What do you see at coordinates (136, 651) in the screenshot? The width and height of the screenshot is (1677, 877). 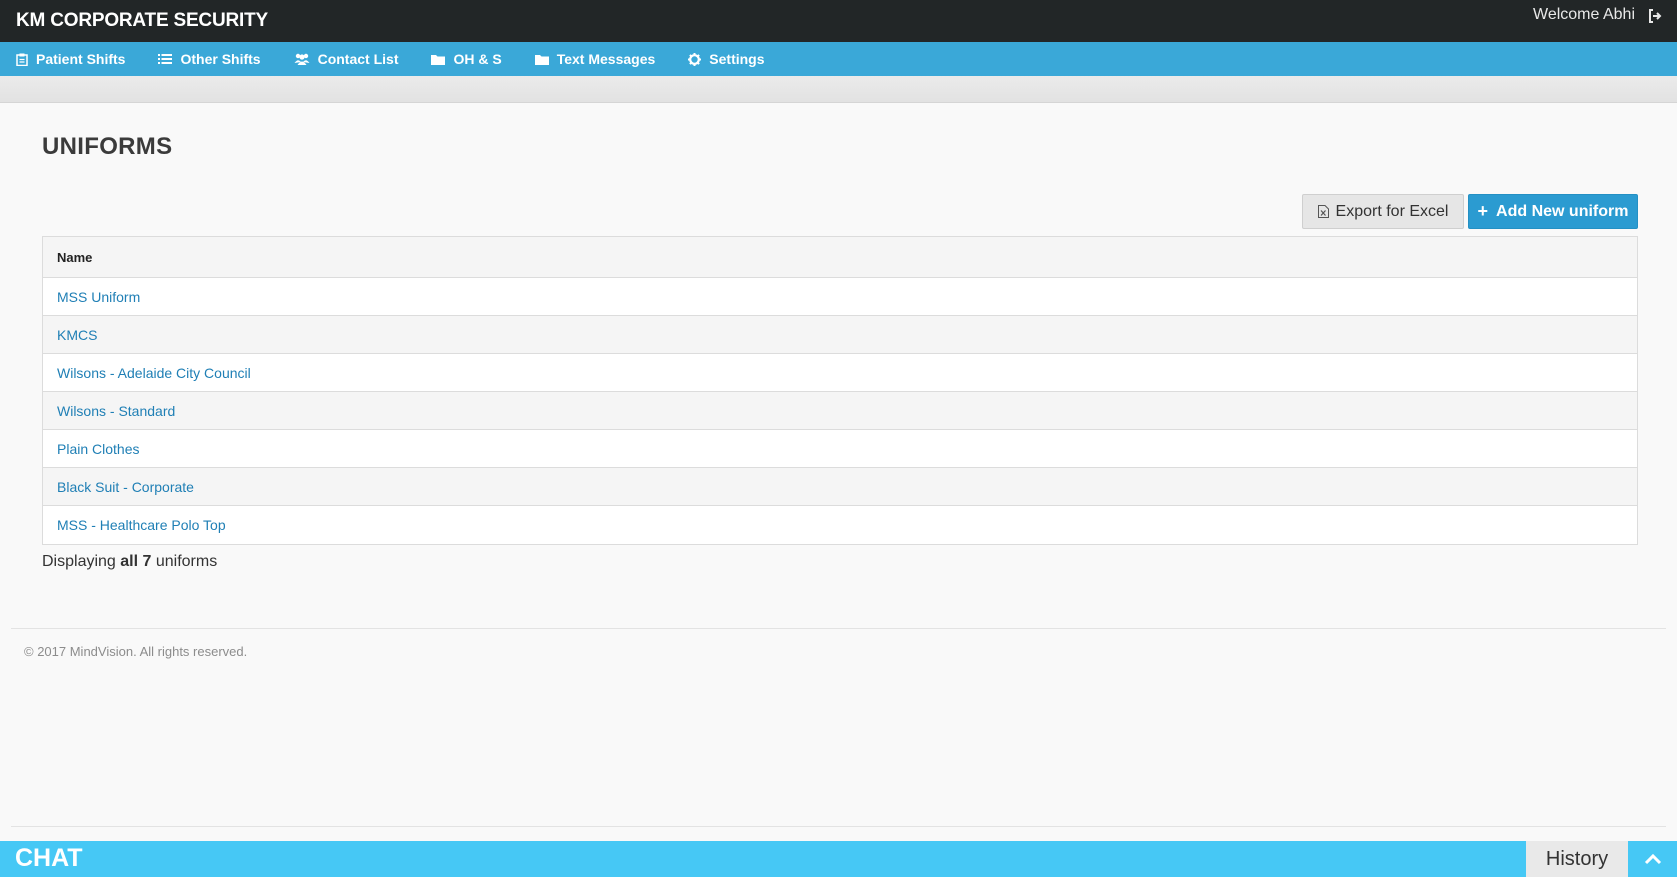 I see `copyright-text: © 2017 MindVision. All rights reserved.` at bounding box center [136, 651].